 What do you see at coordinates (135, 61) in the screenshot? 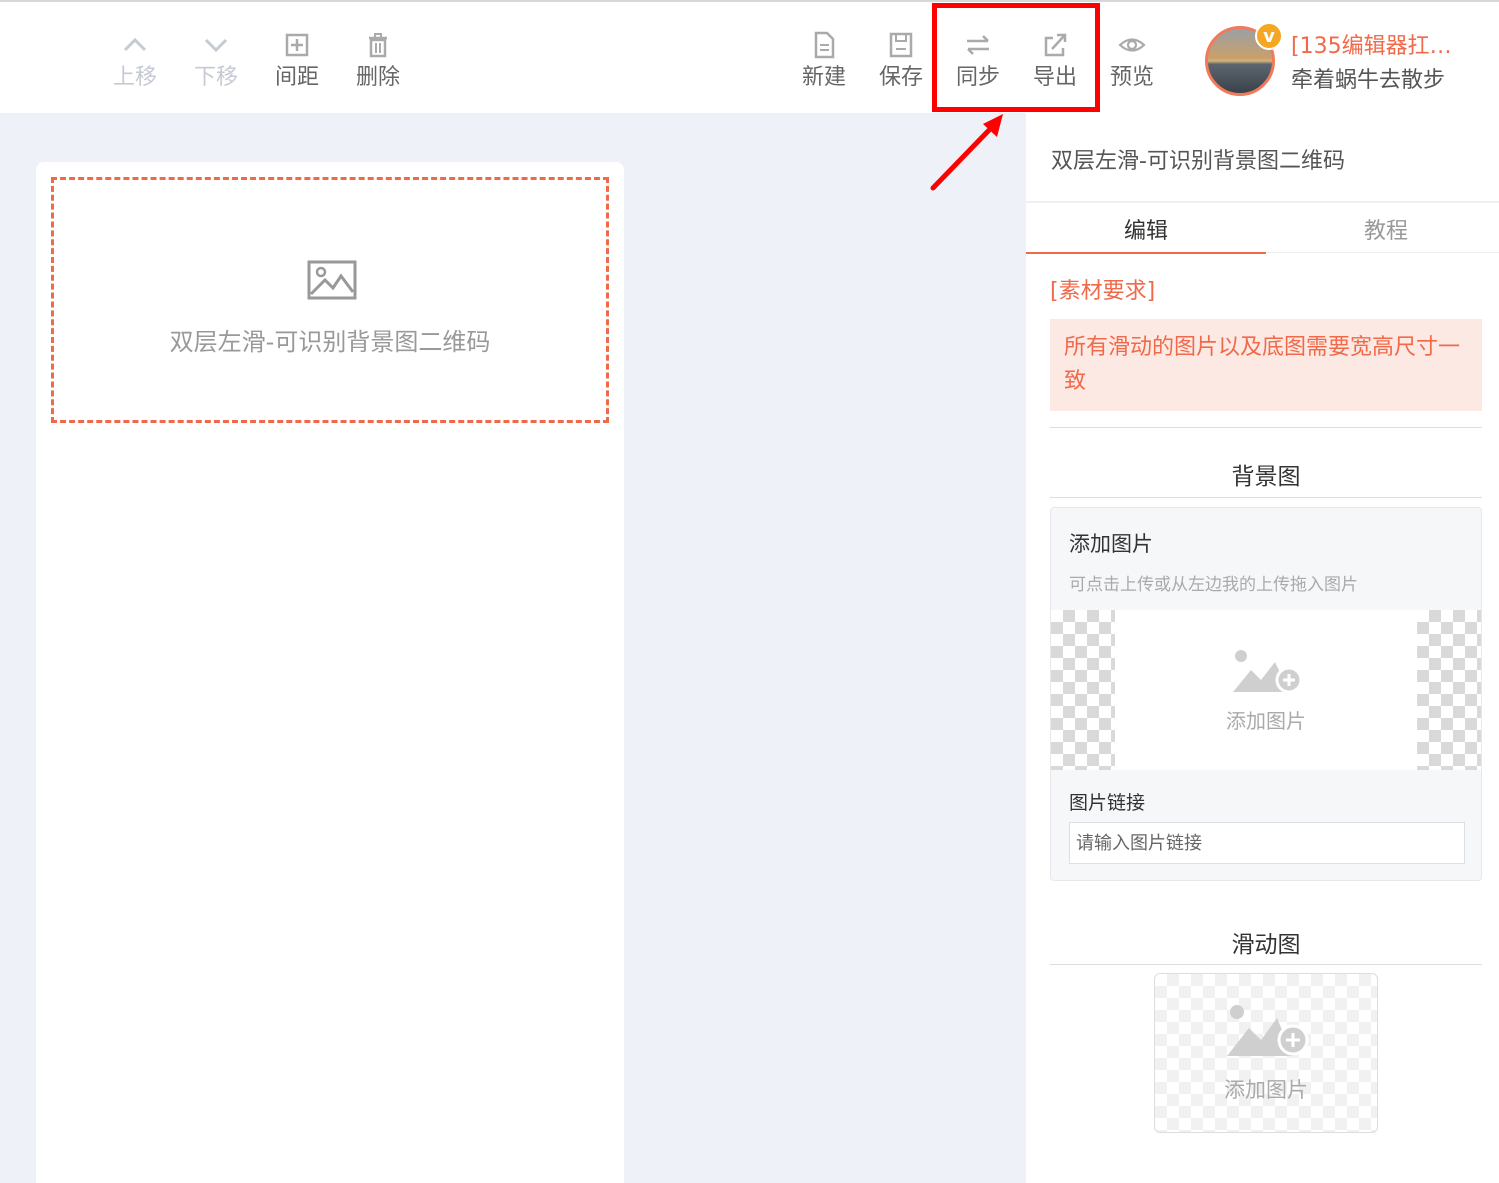
I see `move-up-button: 上移` at bounding box center [135, 61].